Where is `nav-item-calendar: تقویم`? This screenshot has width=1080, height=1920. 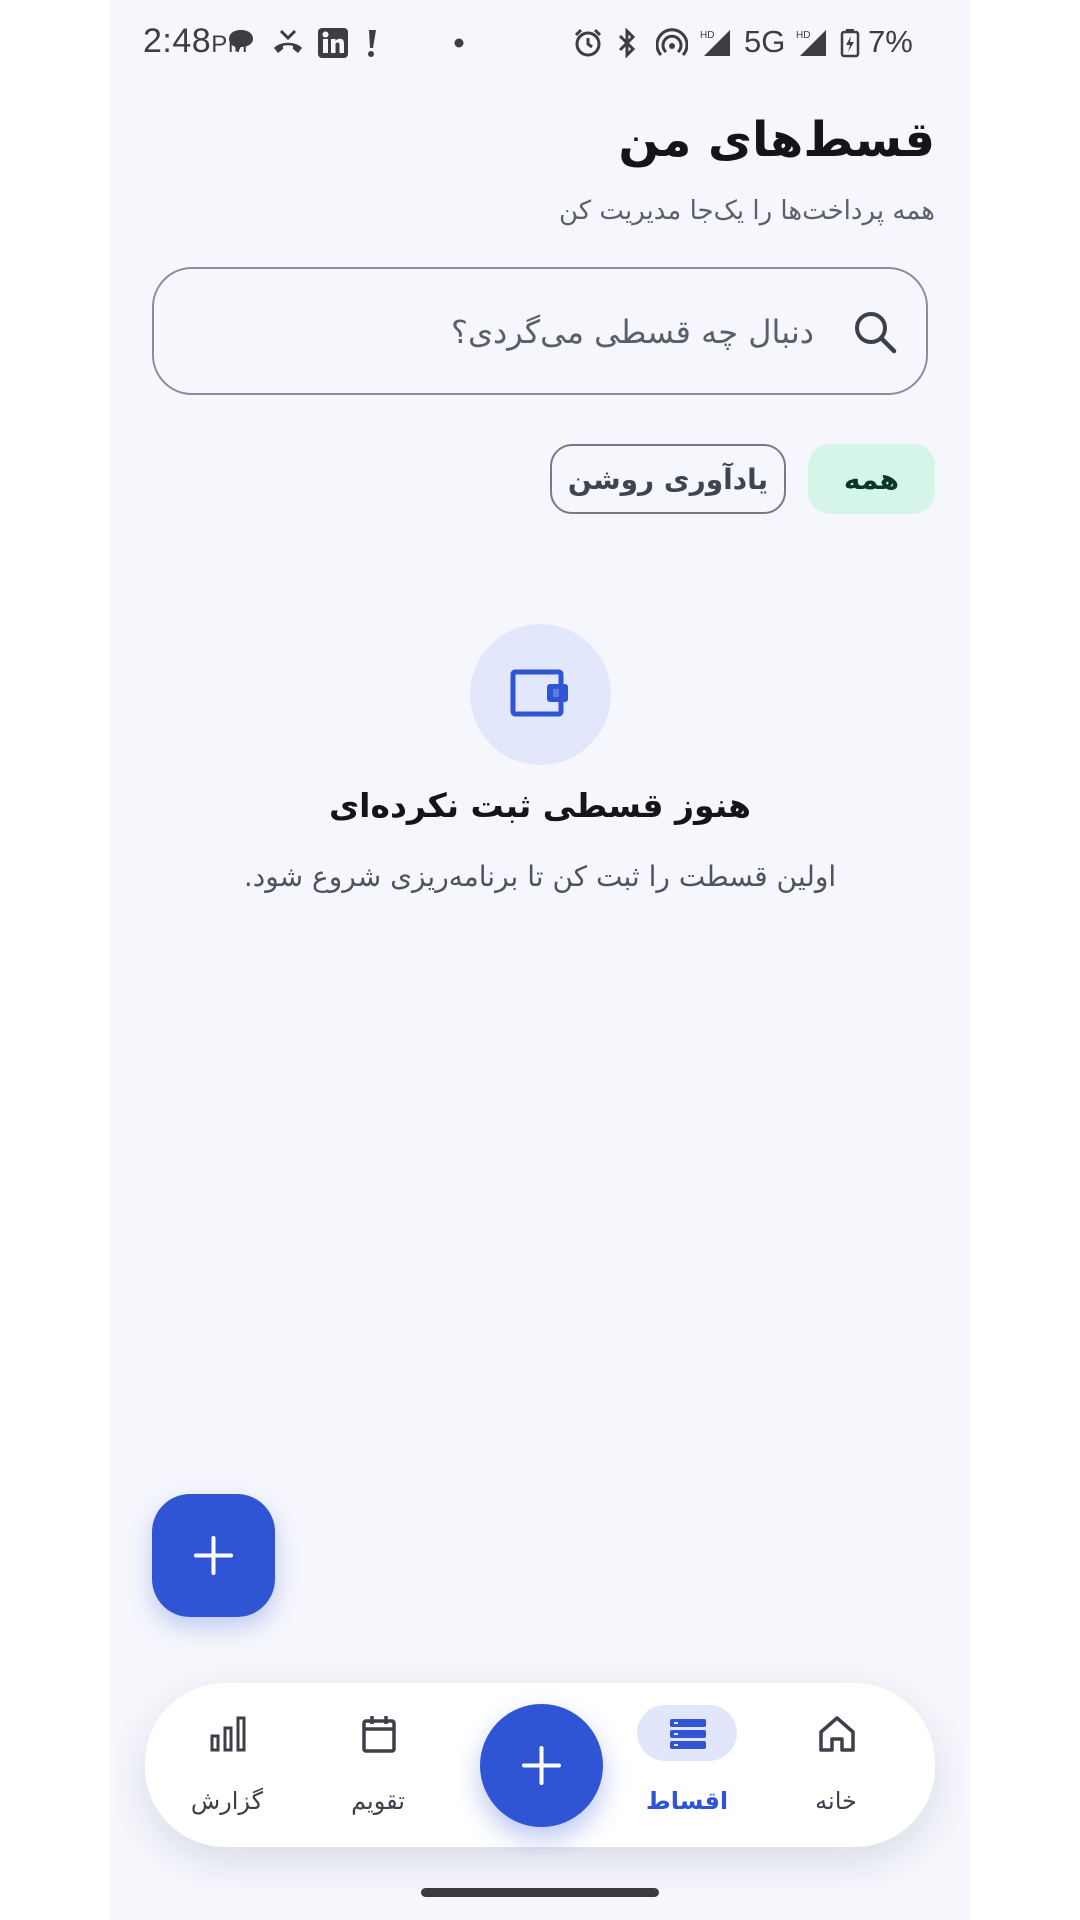
nav-item-calendar: تقویم is located at coordinates (378, 1765).